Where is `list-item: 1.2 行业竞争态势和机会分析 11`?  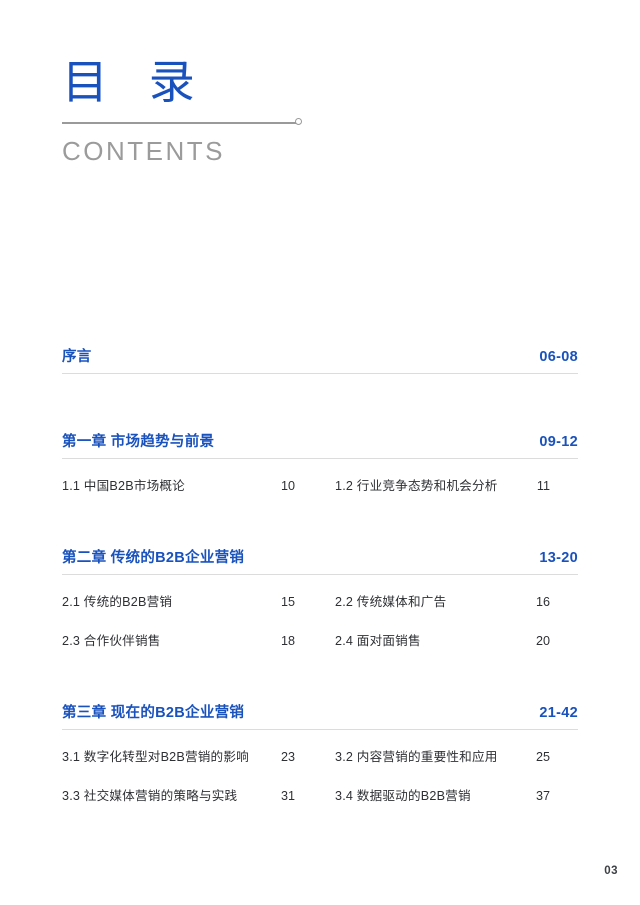 list-item: 1.2 行业竞争态势和机会分析 11 is located at coordinates (456, 484).